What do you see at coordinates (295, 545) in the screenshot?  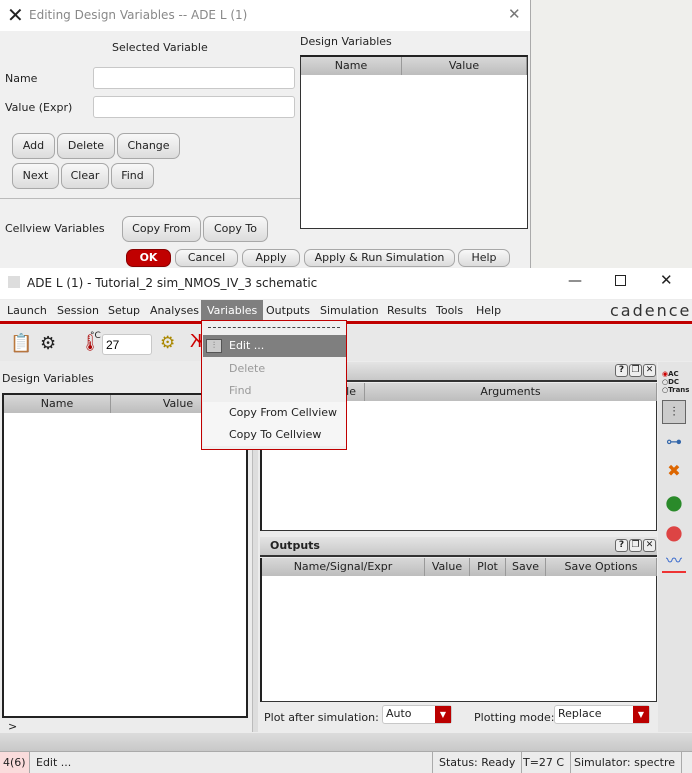 I see `outputs-title: Outputs` at bounding box center [295, 545].